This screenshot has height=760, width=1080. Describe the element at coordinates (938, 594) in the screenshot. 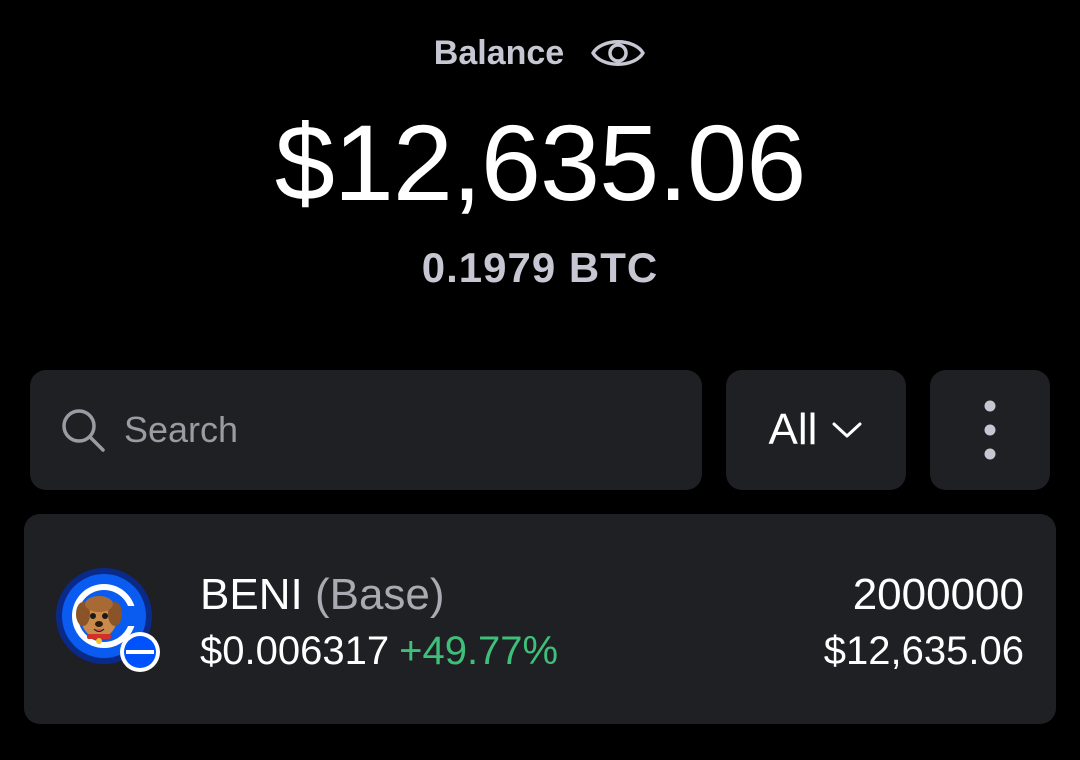

I see `token-amount: 2000000` at that location.